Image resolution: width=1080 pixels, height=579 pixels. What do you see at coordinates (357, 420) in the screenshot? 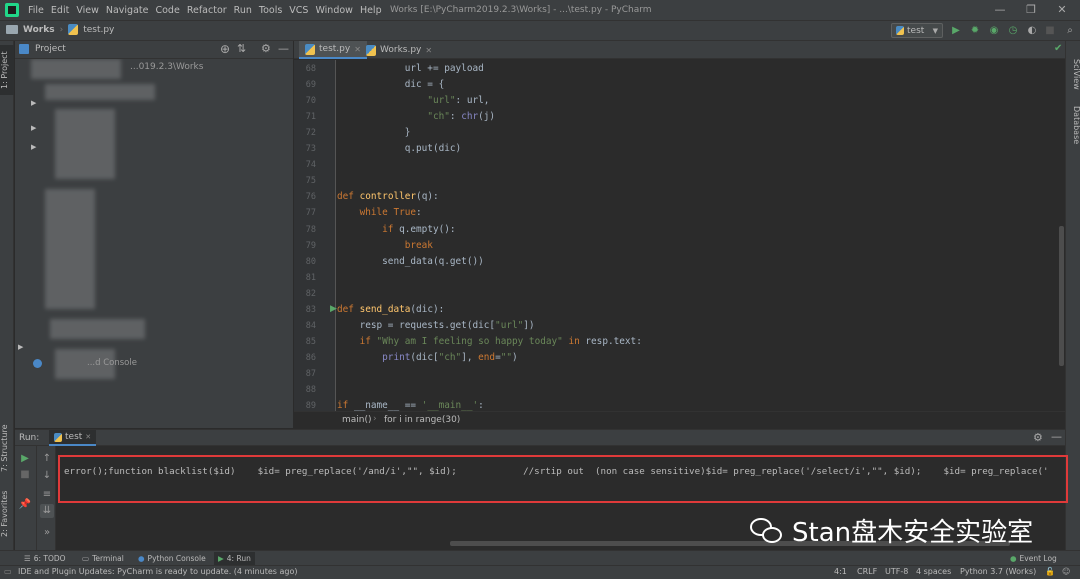
I see `breadcrumb-main: main()` at bounding box center [357, 420].